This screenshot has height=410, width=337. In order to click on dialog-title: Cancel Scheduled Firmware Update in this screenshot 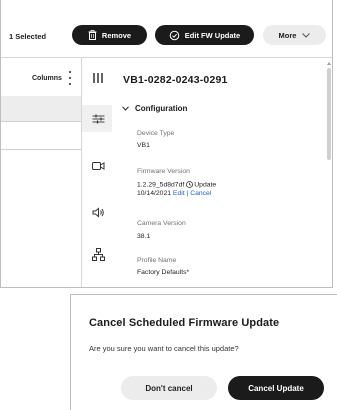, I will do `click(184, 323)`.